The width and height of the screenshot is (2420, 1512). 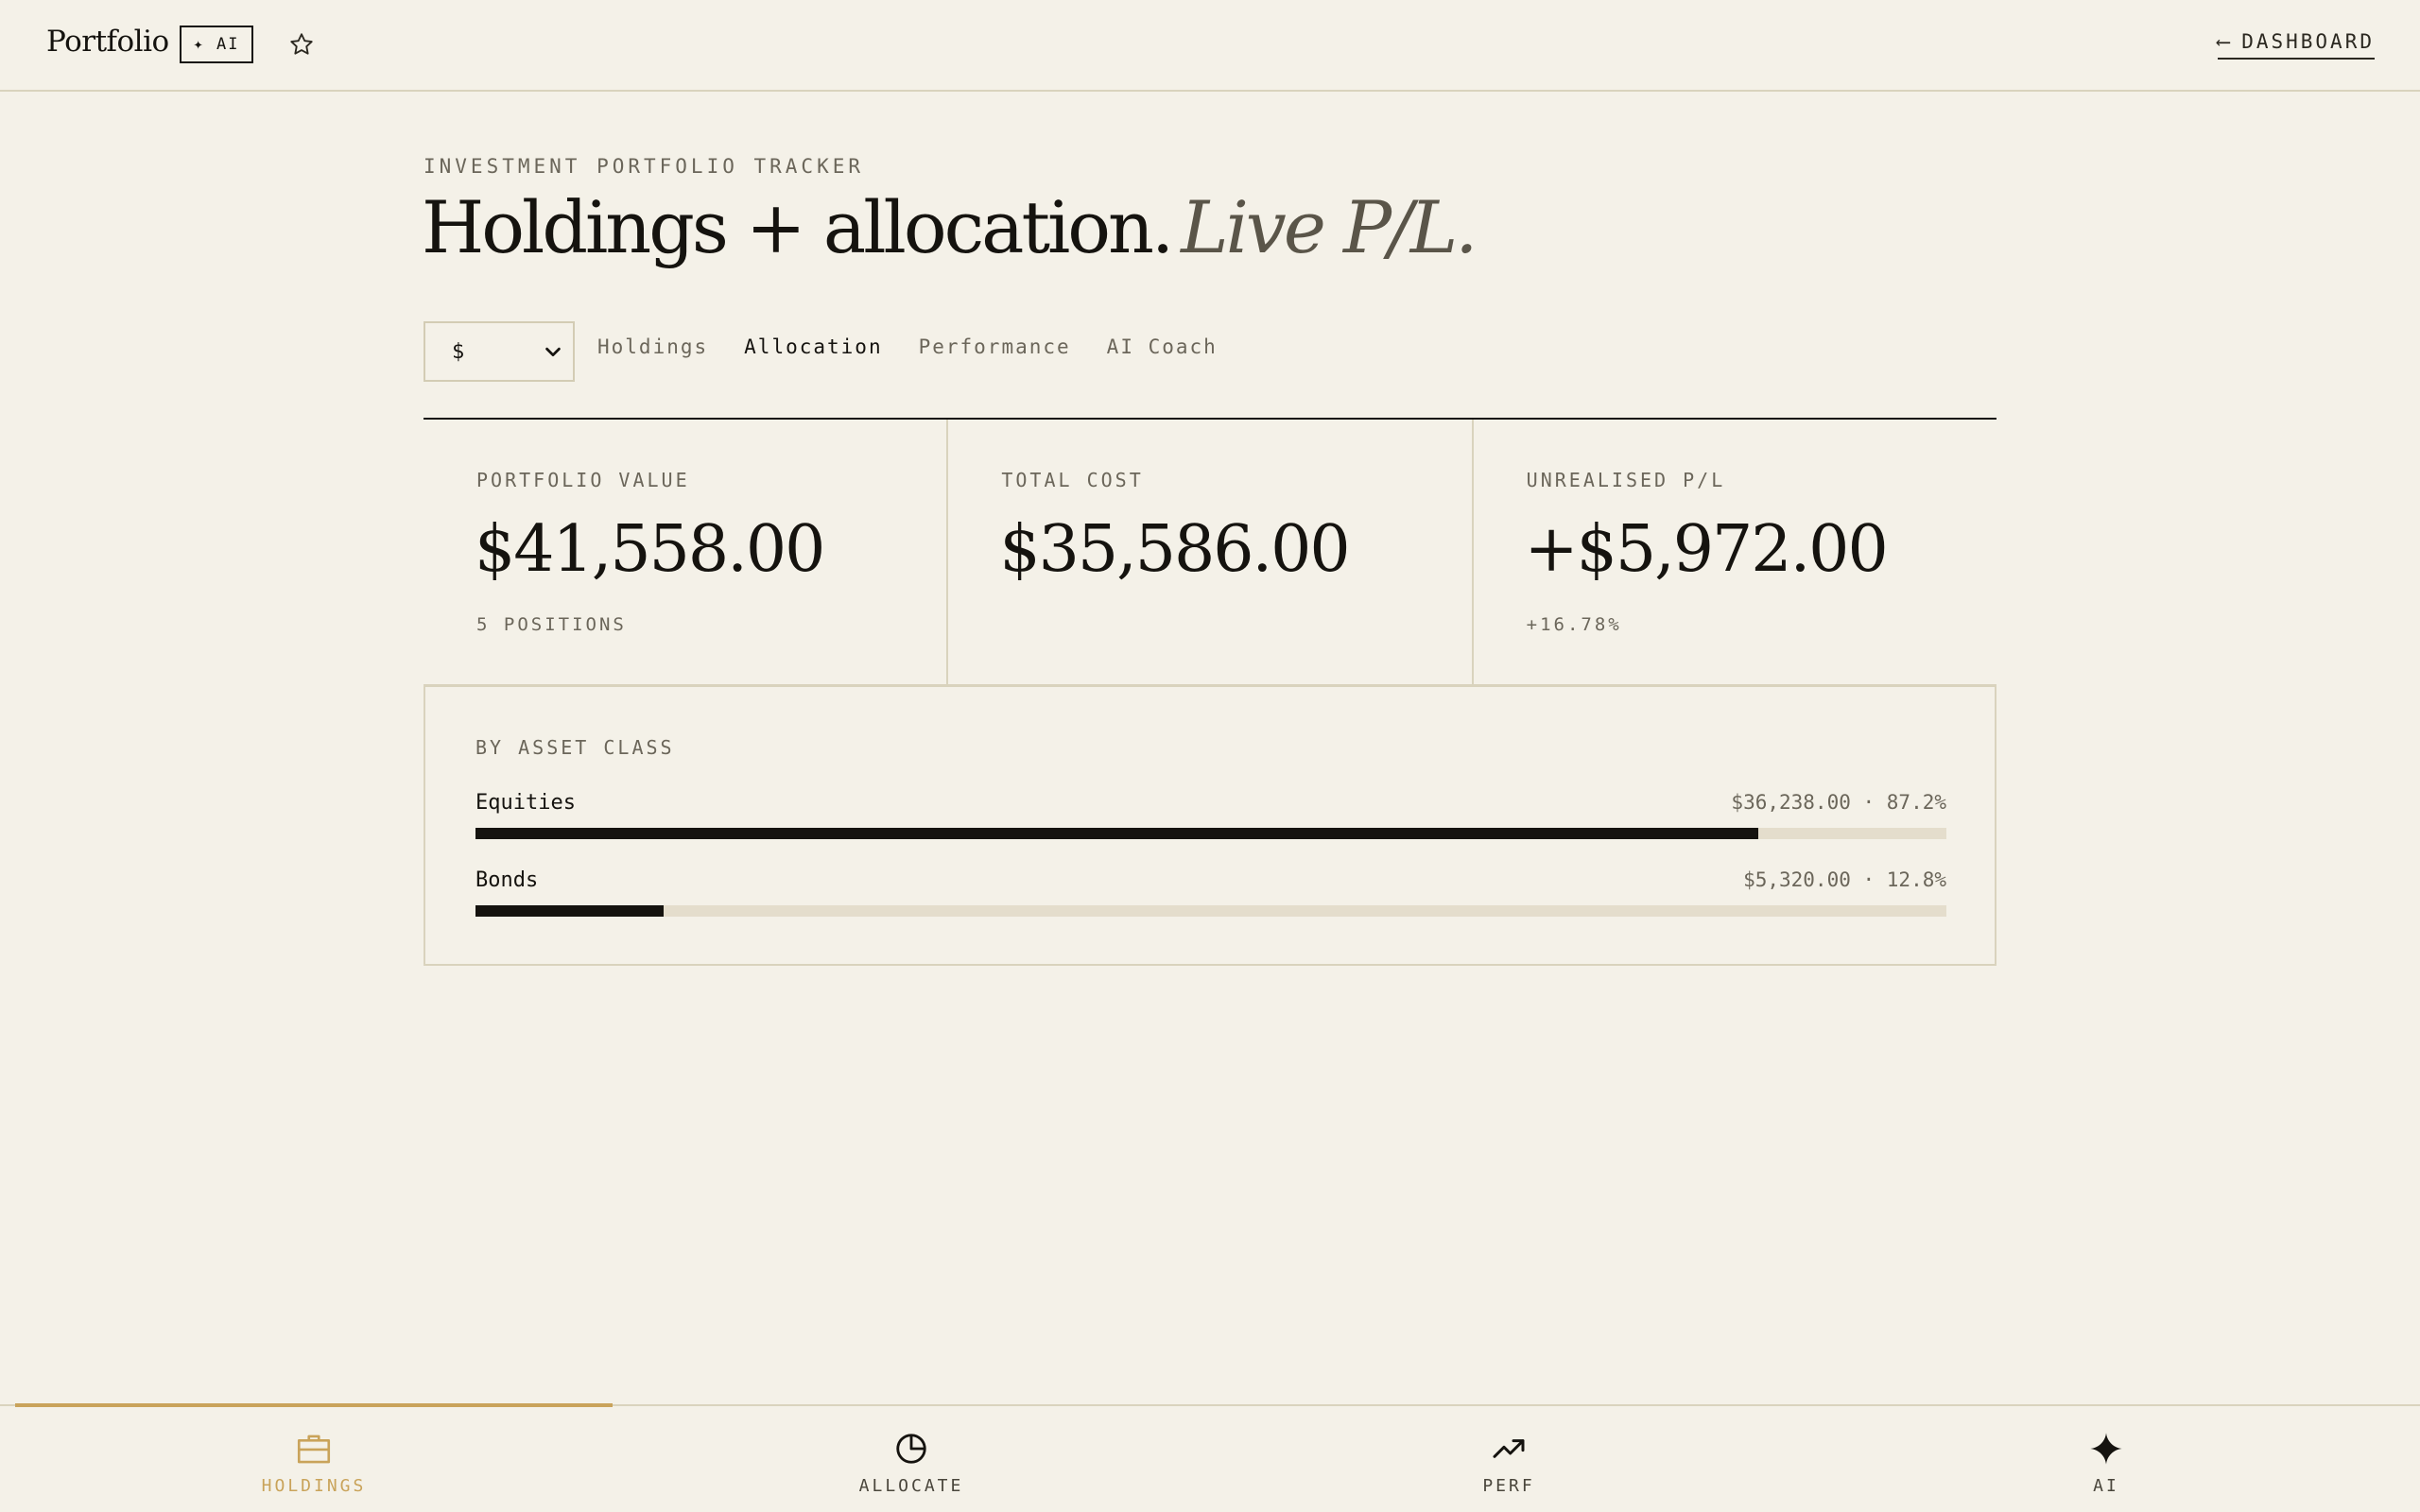 I want to click on dashboard-link-label: DASHBOARD, so click(x=2308, y=41).